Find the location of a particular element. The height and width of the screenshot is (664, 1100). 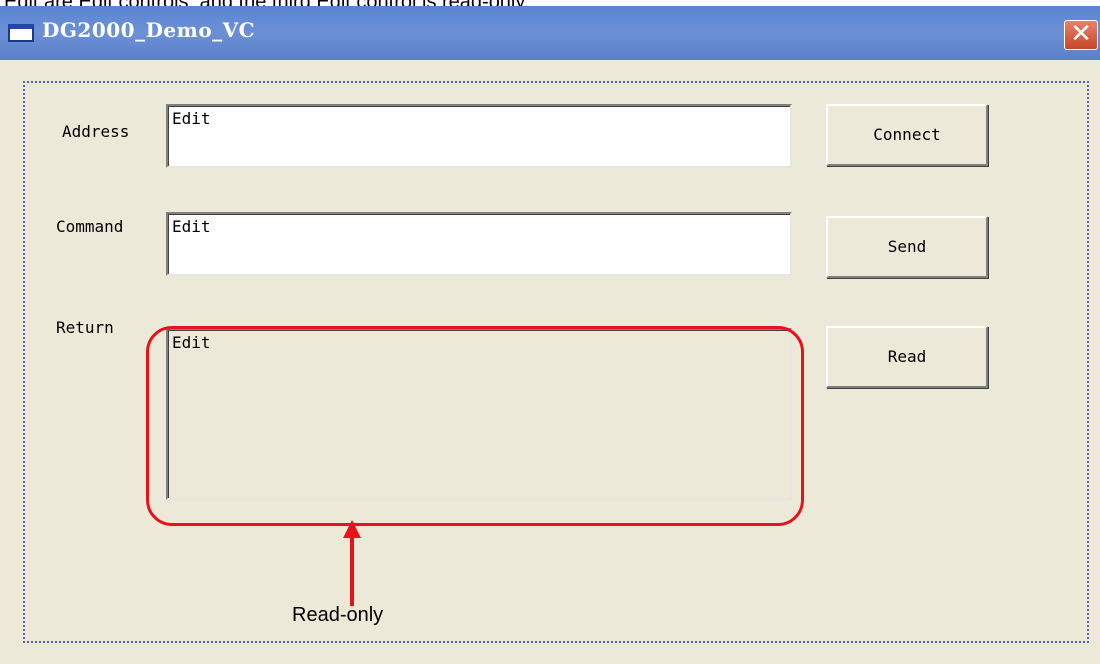

return-label: Return is located at coordinates (85, 327).